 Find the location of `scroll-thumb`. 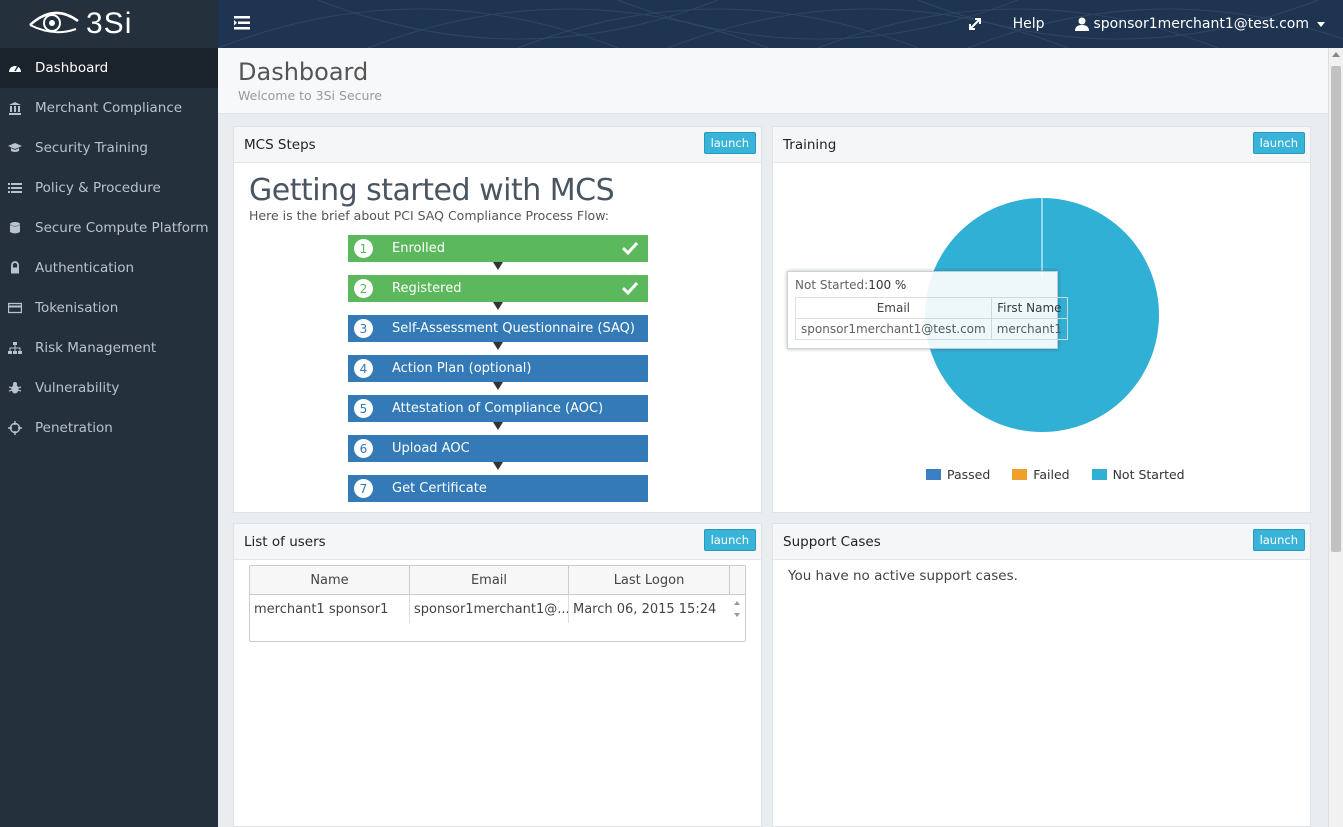

scroll-thumb is located at coordinates (1336, 309).